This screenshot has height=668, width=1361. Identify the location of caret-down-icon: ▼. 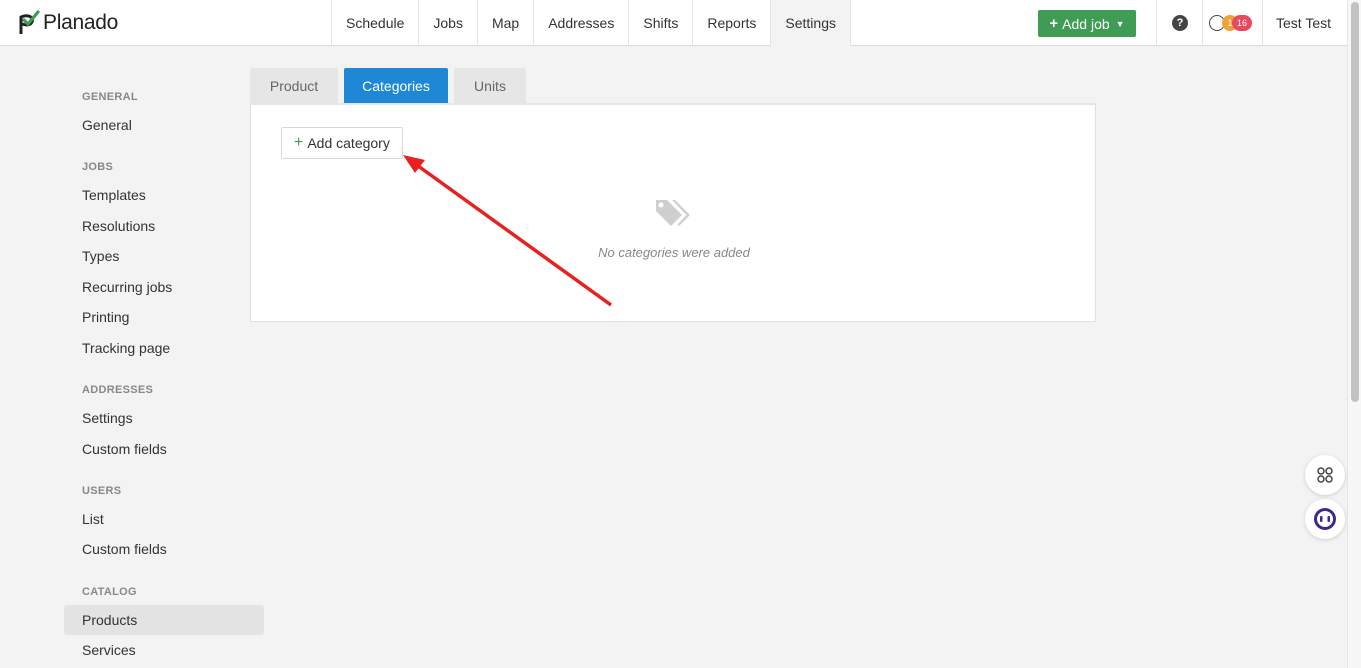
(1120, 23).